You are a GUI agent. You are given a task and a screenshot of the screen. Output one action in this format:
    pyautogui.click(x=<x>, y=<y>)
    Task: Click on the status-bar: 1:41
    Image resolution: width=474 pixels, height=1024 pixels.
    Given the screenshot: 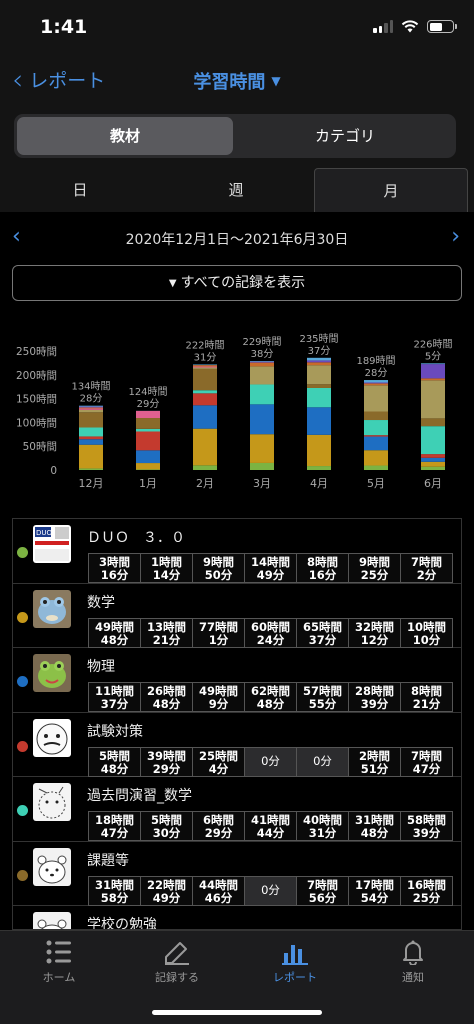 What is the action you would take?
    pyautogui.click(x=237, y=28)
    